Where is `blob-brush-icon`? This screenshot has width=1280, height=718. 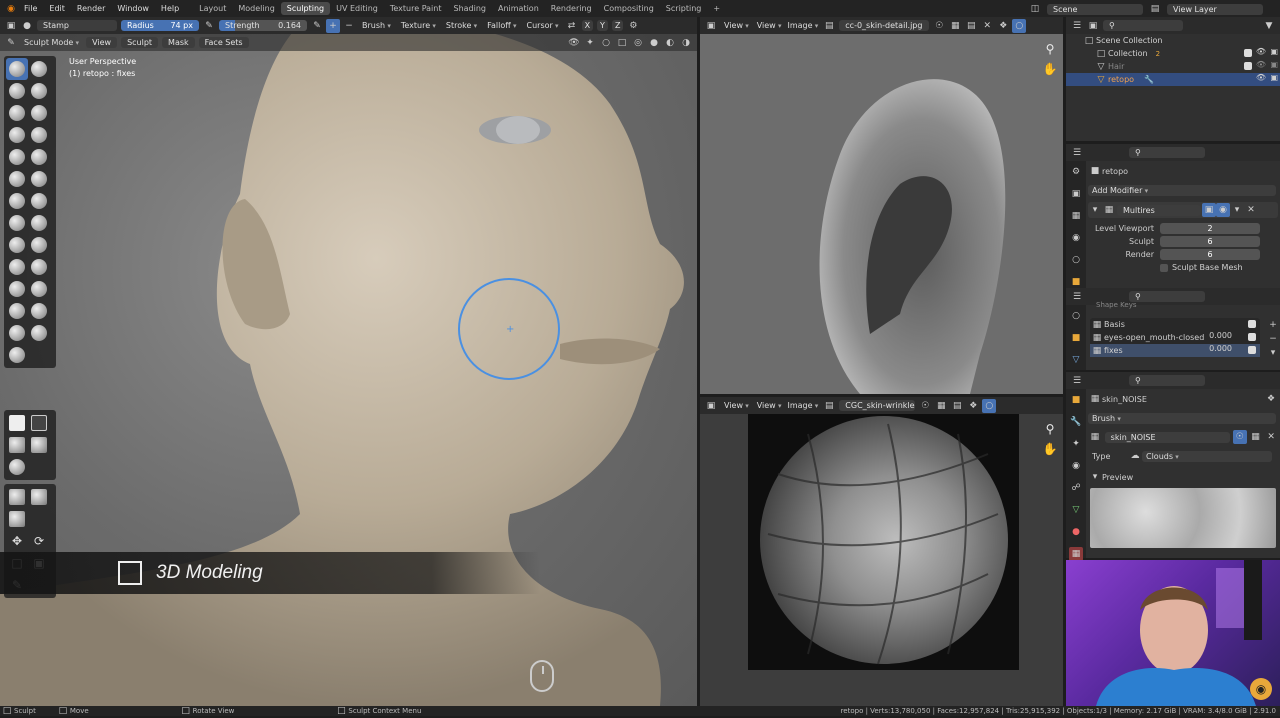 blob-brush-icon is located at coordinates (39, 135).